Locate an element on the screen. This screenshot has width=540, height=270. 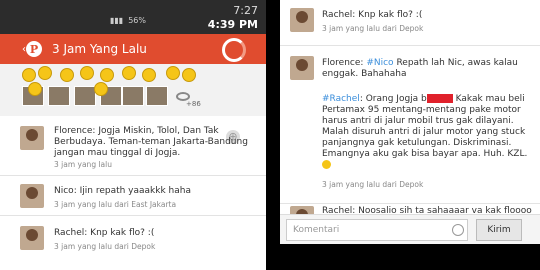
app-bar: ‹ P 3 Jam Yang Lalu is located at coordinates (133, 49).